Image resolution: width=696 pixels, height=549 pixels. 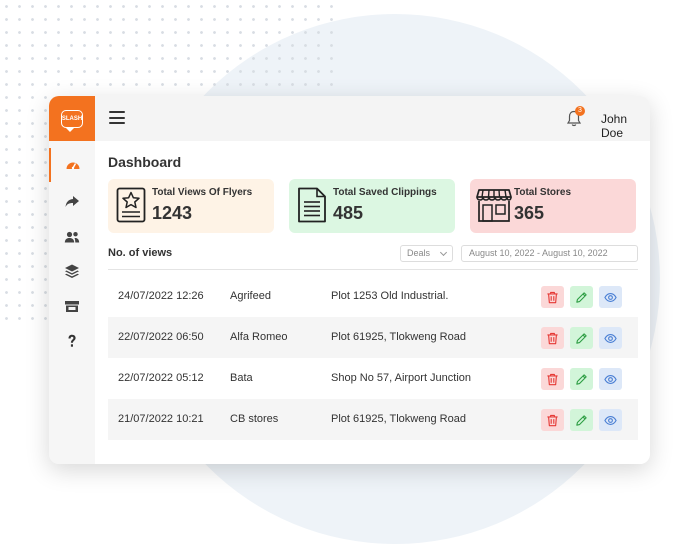 I want to click on cell-name: Agrifeed, so click(x=250, y=296).